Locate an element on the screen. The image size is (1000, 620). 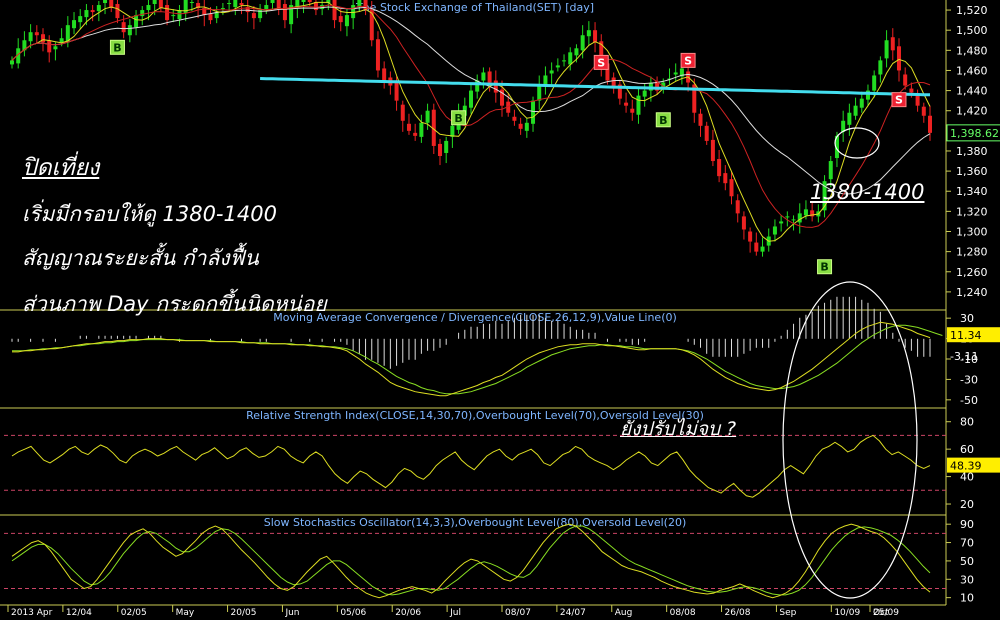
price-tick-label: 1,280 is located at coordinates (972, 252).